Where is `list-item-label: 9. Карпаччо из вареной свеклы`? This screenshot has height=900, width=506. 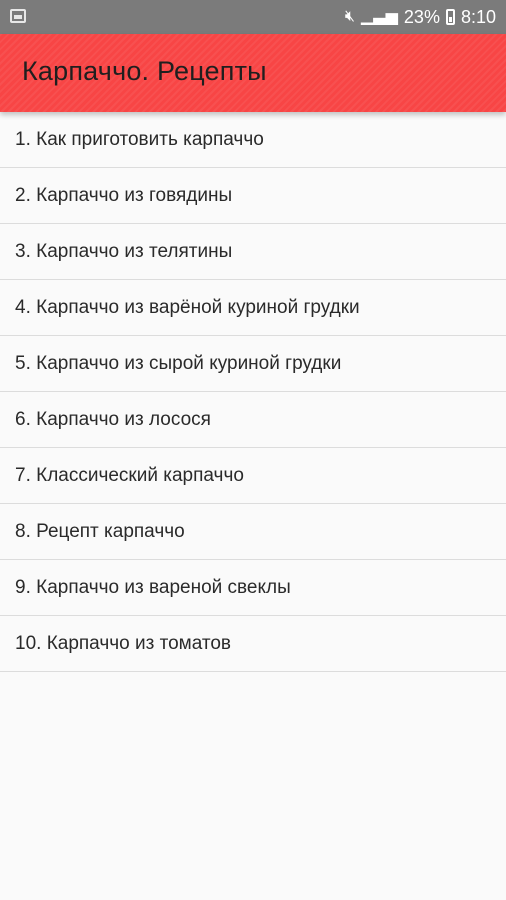 list-item-label: 9. Карпаччо из вареной свеклы is located at coordinates (153, 587).